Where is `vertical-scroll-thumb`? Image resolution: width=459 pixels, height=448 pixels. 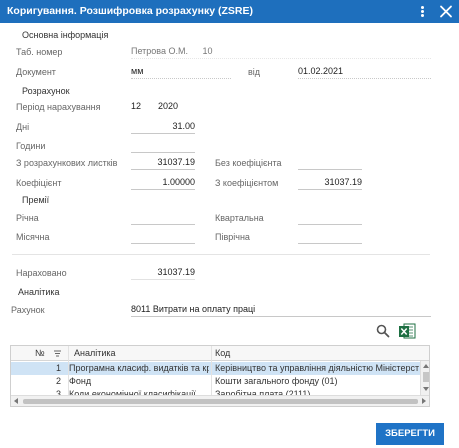 vertical-scroll-thumb is located at coordinates (426, 377).